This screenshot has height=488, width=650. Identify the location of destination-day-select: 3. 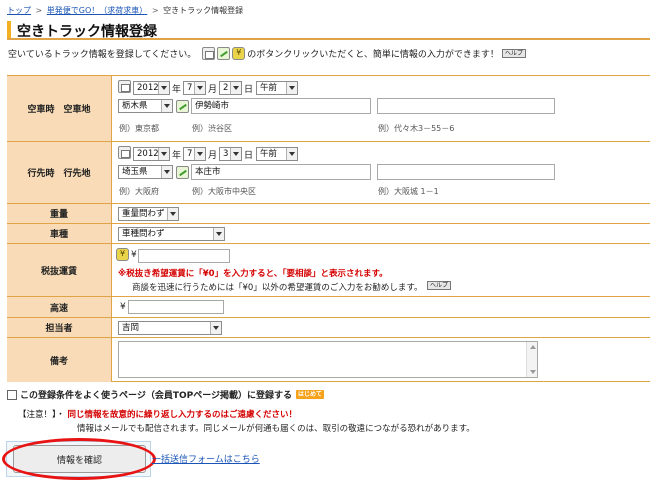
(230, 154).